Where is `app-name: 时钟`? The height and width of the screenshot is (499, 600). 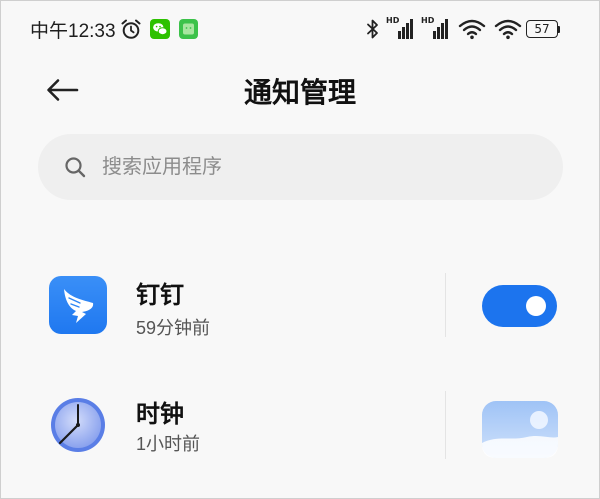
app-name: 时钟 is located at coordinates (160, 414).